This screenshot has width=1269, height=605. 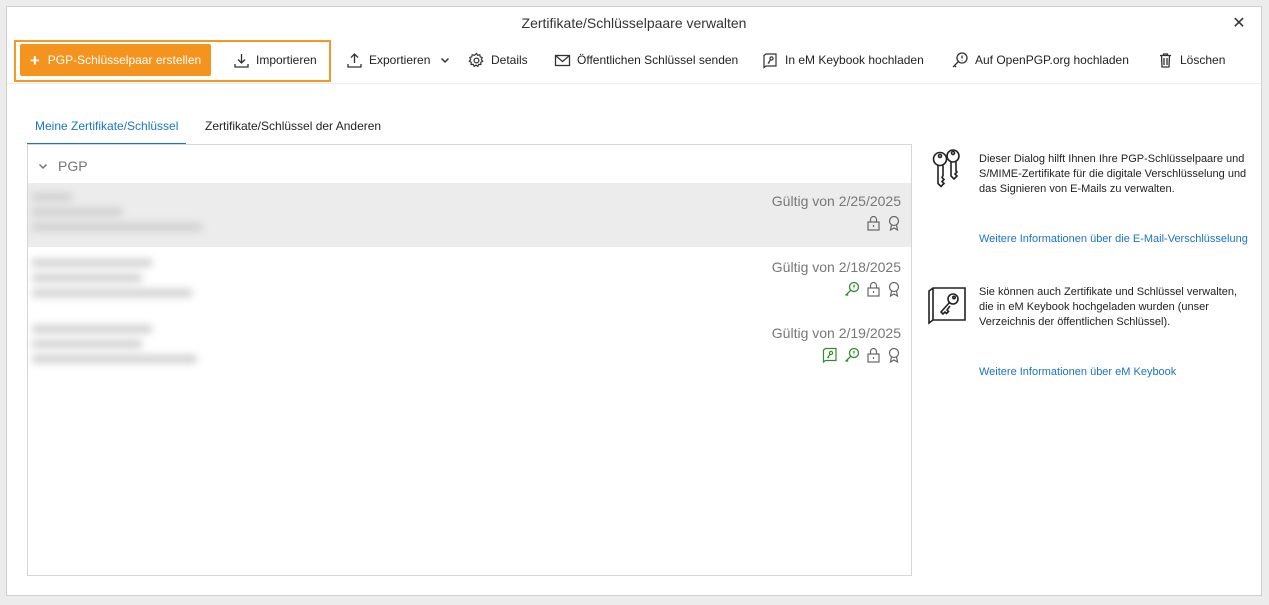 I want to click on upload-openpgp-button: Auf OpenPGP.org hochladen, so click(x=1040, y=60).